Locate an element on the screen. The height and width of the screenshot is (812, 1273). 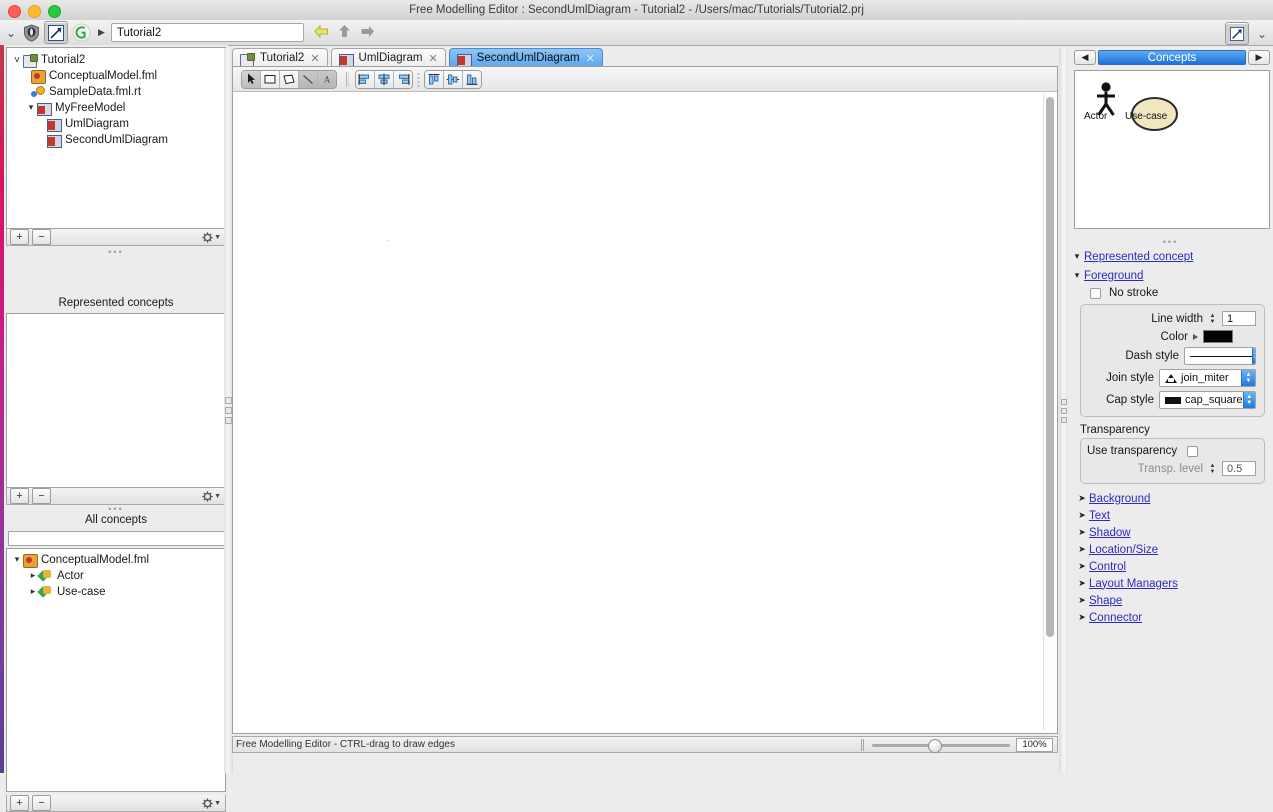
section-label: Control is located at coordinates (1107, 567).